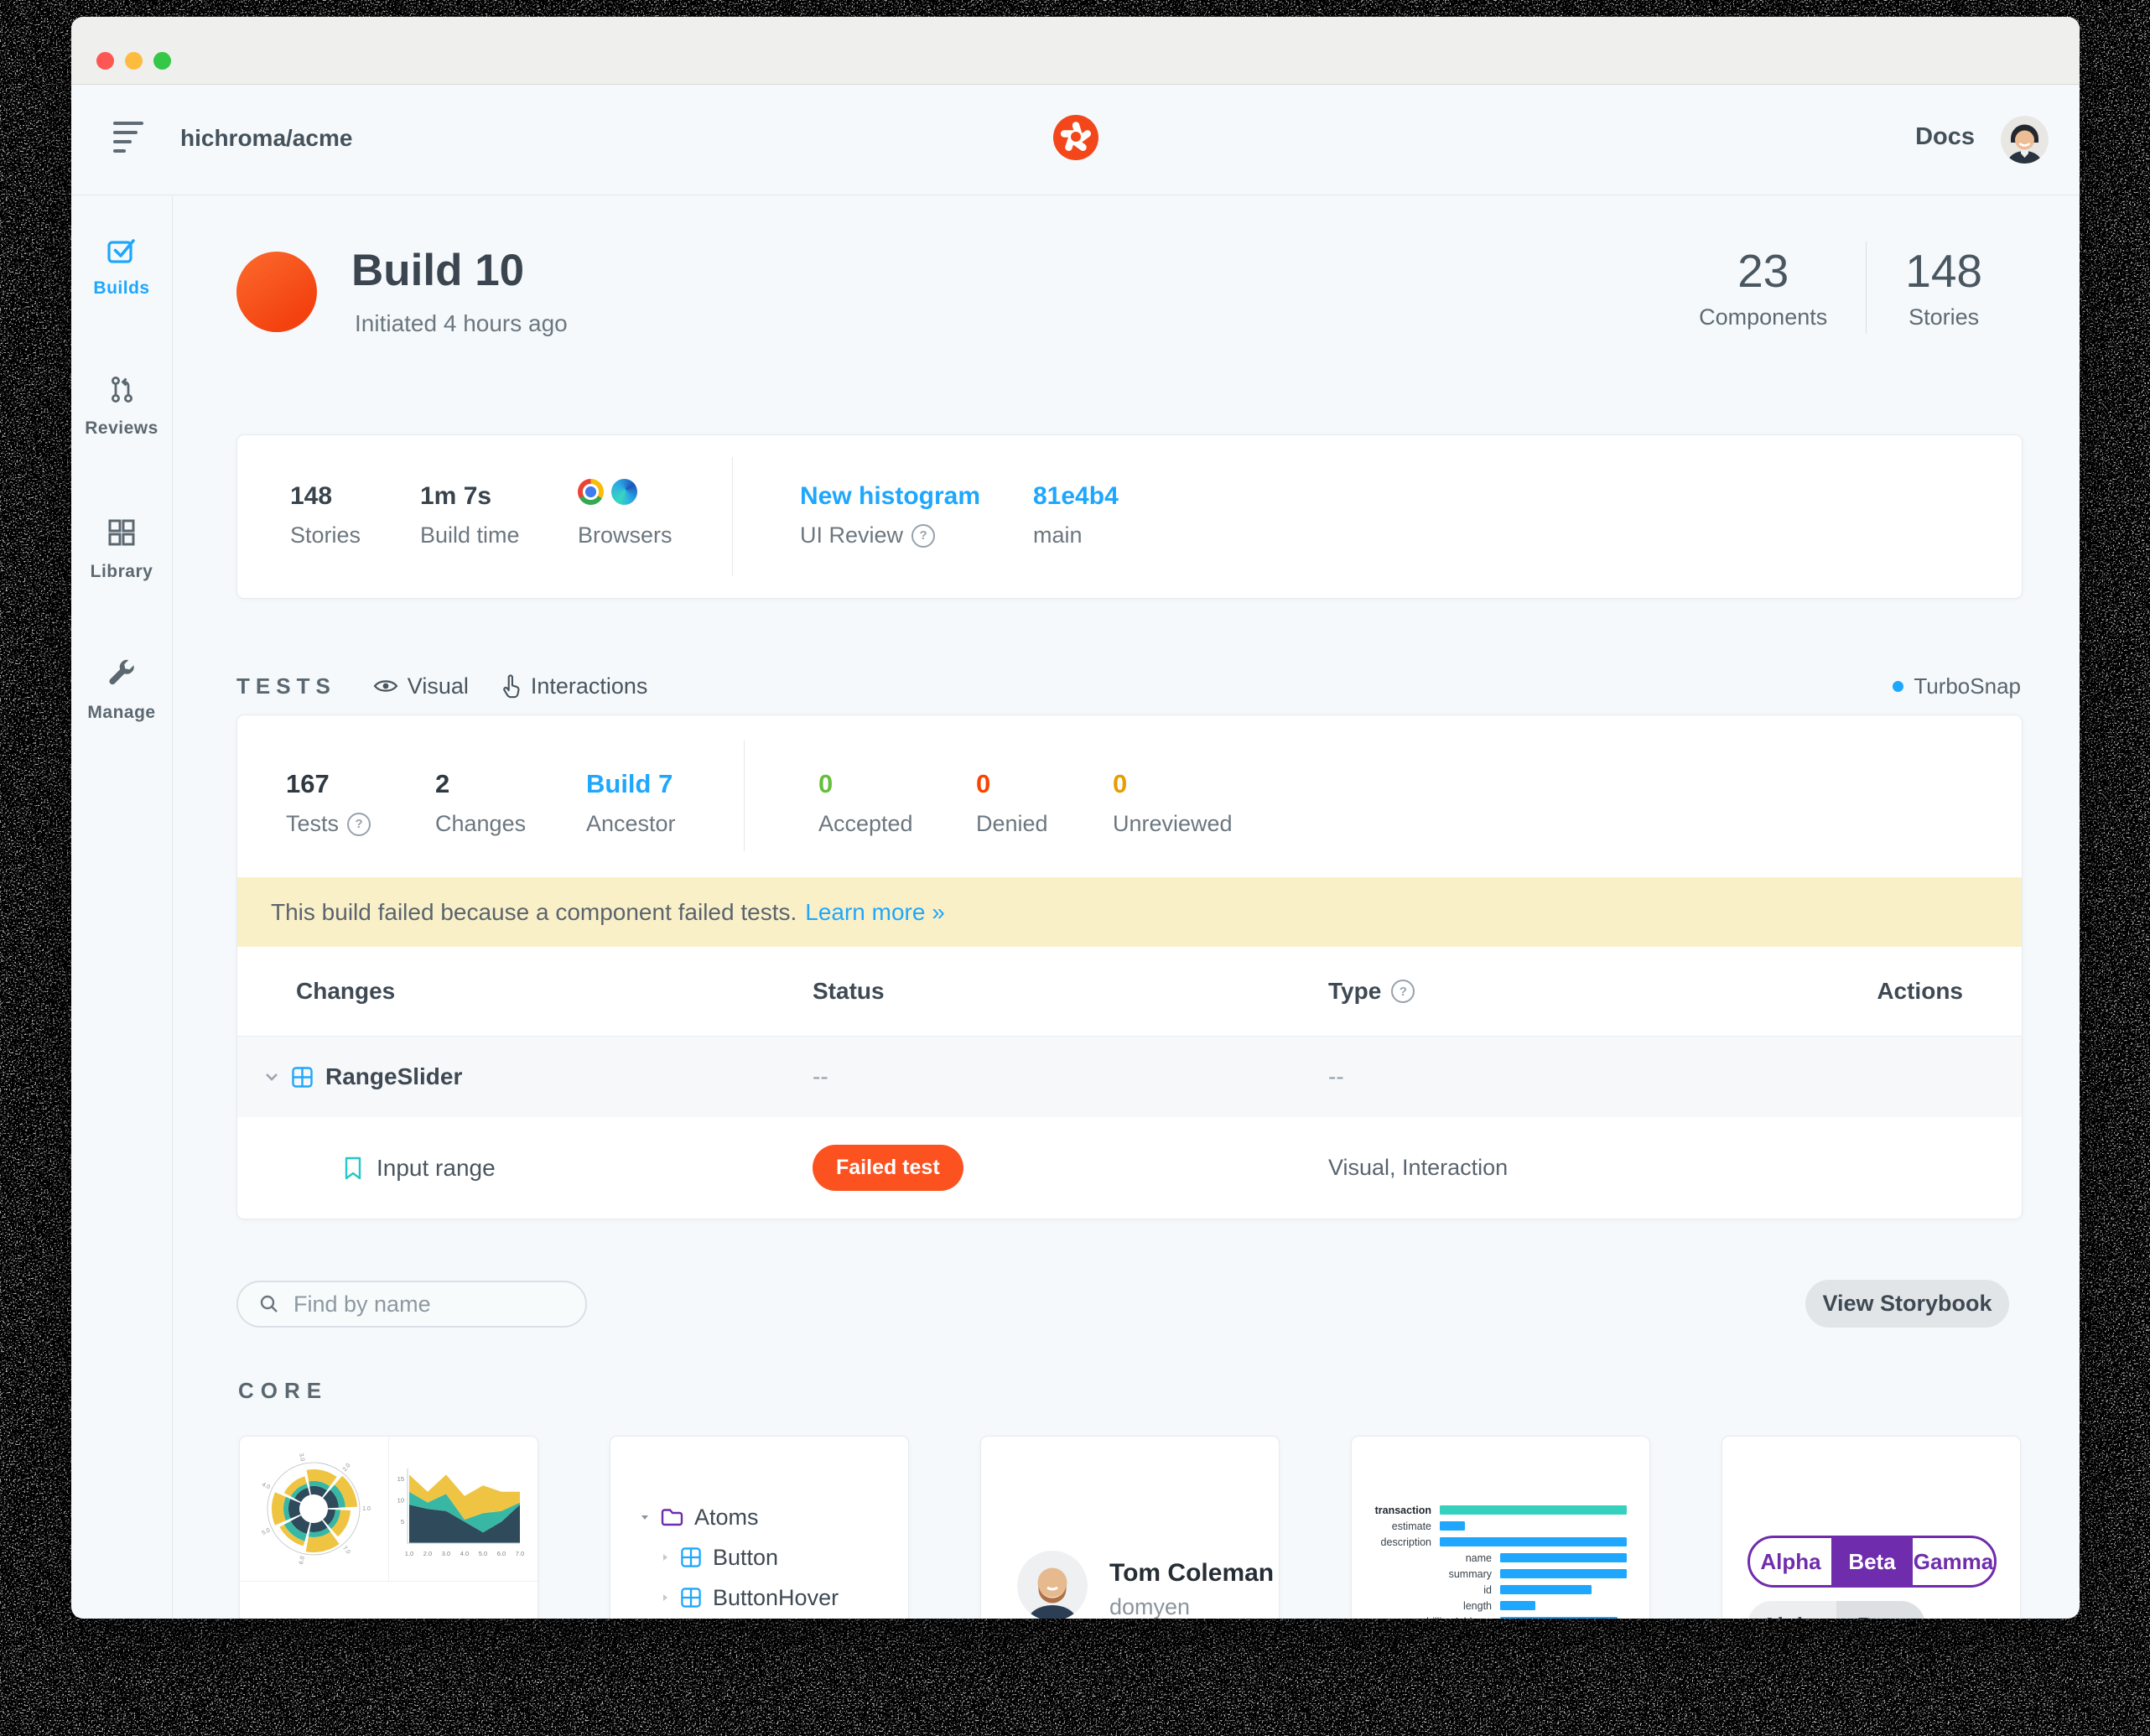 The width and height of the screenshot is (2150, 1736). I want to click on ancestor-build-link: Build 7, so click(629, 784).